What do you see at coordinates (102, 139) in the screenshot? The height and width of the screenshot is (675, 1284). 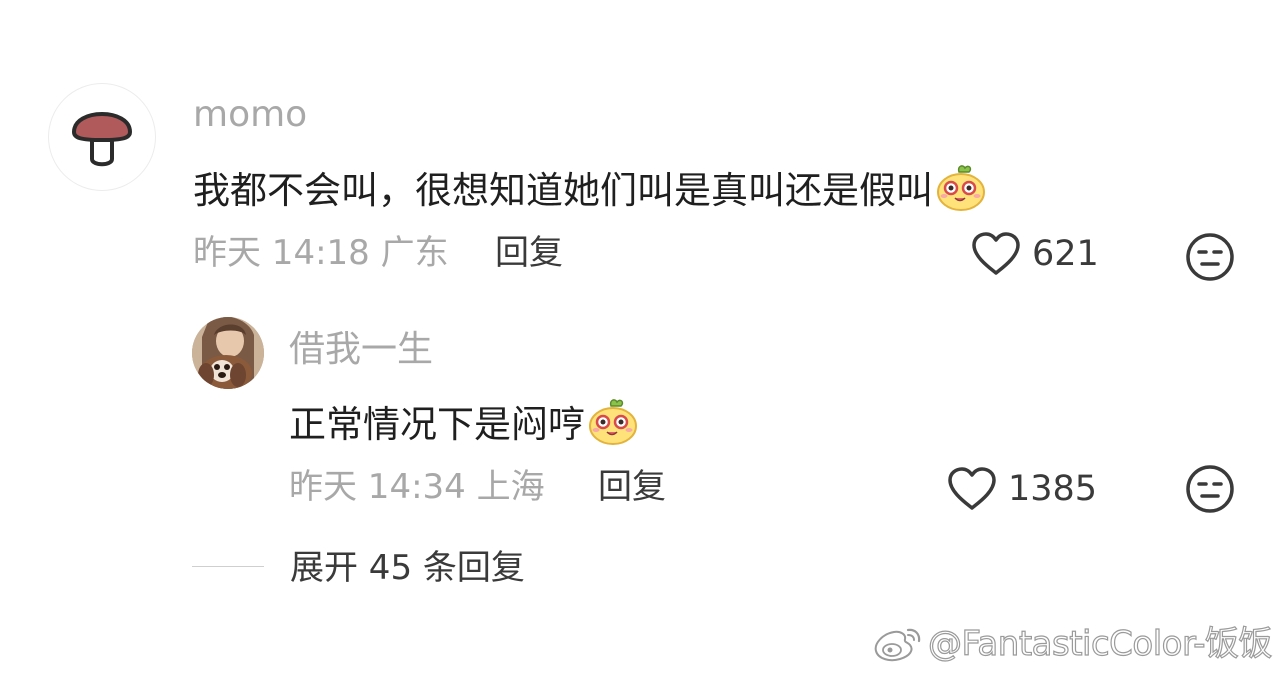 I see `mushroom-icon` at bounding box center [102, 139].